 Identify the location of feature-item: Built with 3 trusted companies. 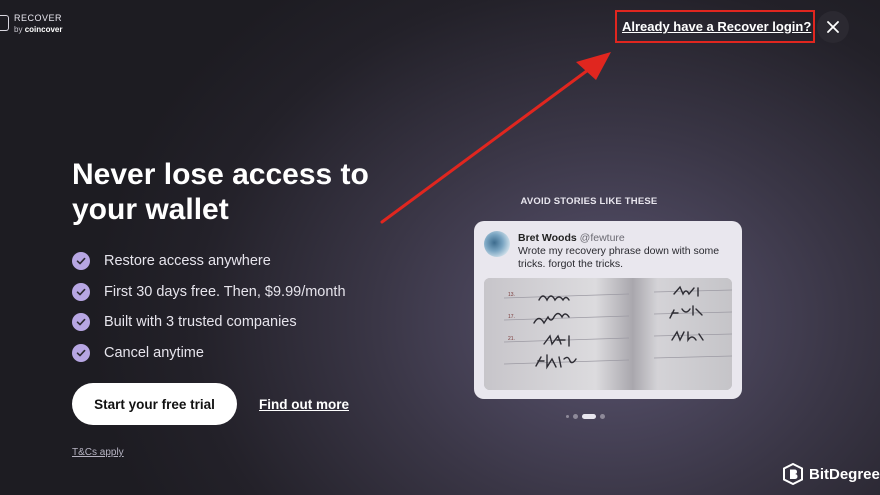
(209, 322).